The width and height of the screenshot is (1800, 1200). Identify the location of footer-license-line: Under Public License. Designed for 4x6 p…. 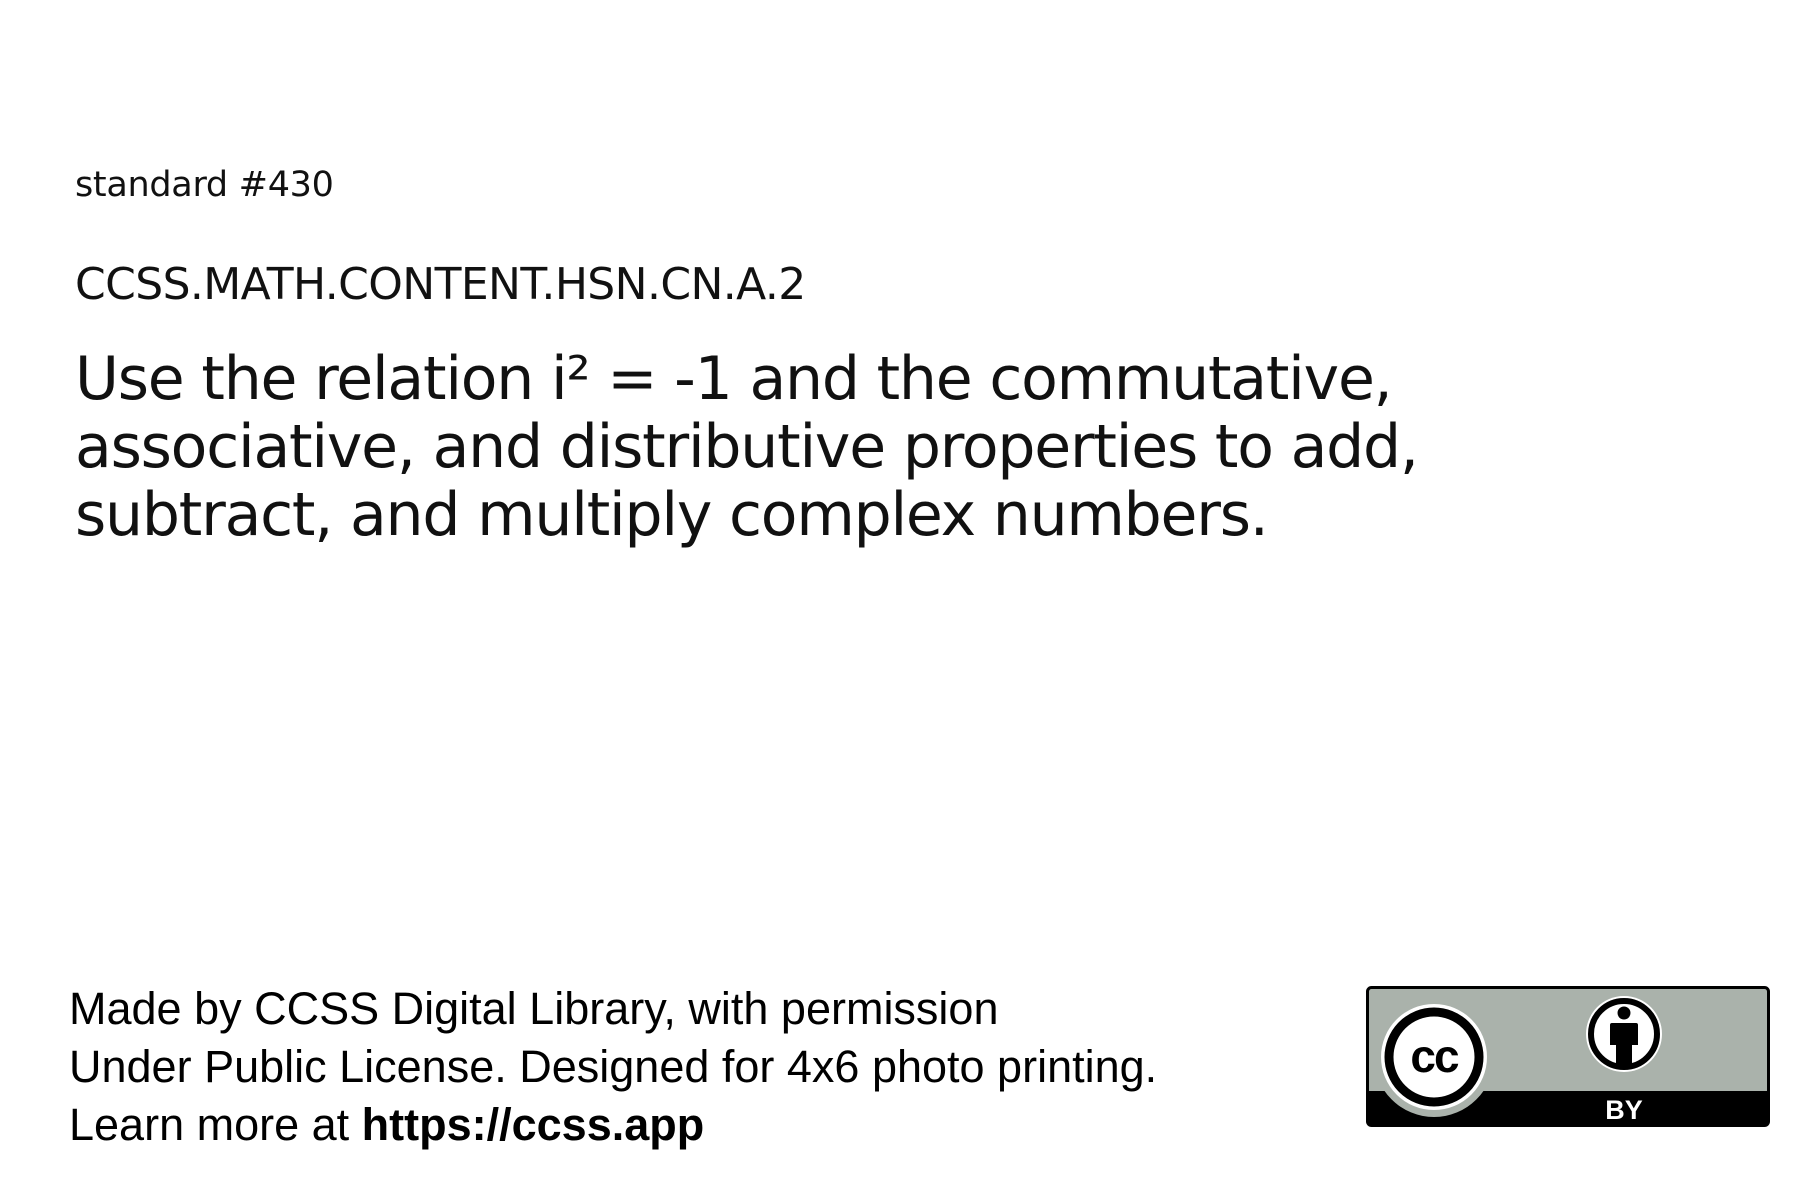
(613, 1066).